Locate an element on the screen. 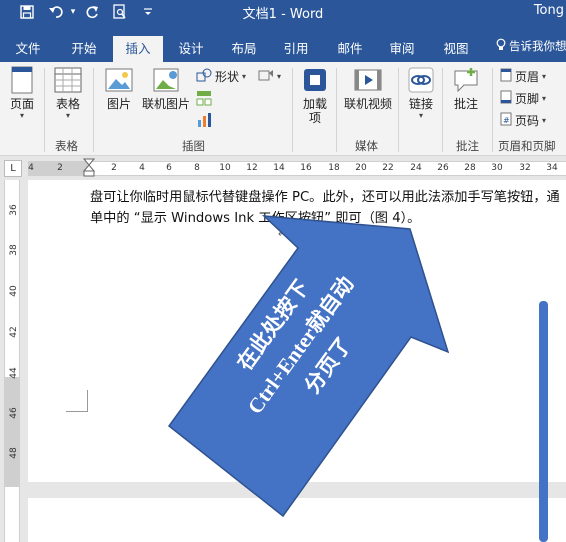  table-button: 表格 ▾ is located at coordinates (68, 93).